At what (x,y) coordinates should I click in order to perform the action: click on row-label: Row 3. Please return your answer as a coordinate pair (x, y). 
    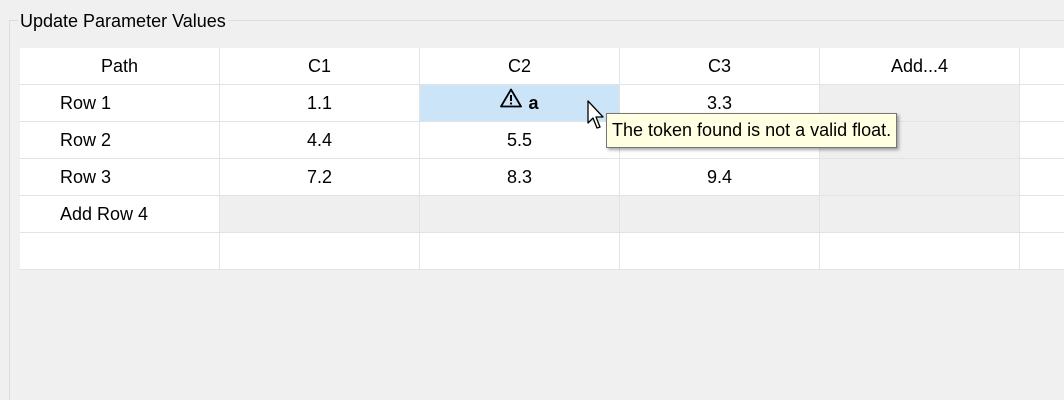
    Looking at the image, I should click on (120, 177).